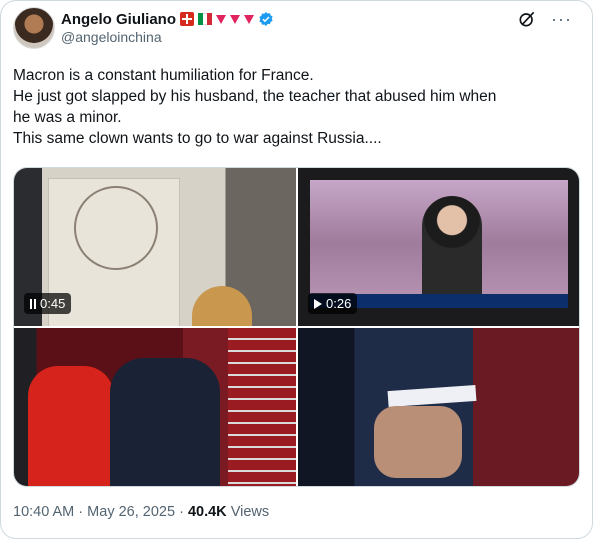 This screenshot has height=539, width=593. Describe the element at coordinates (339, 303) in the screenshot. I see `video-duration: 0:26` at that location.